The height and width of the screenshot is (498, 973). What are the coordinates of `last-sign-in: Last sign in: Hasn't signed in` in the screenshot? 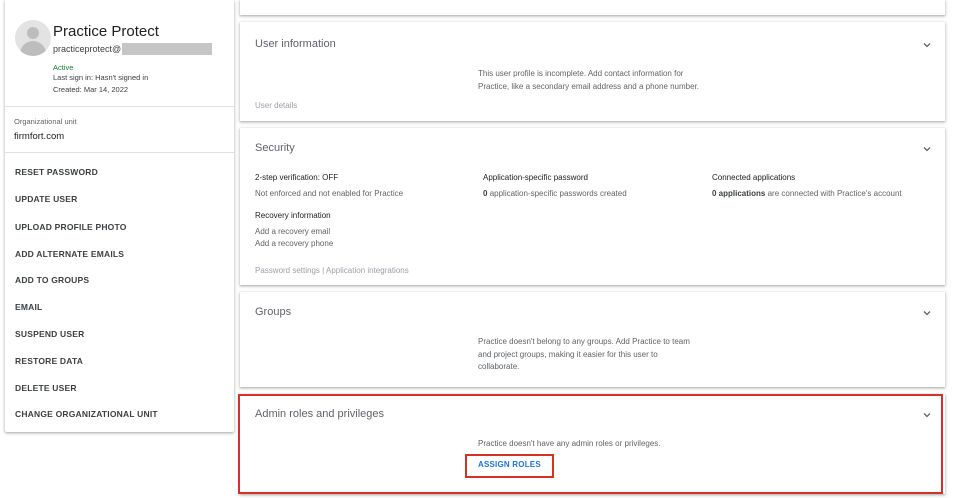 It's located at (101, 77).